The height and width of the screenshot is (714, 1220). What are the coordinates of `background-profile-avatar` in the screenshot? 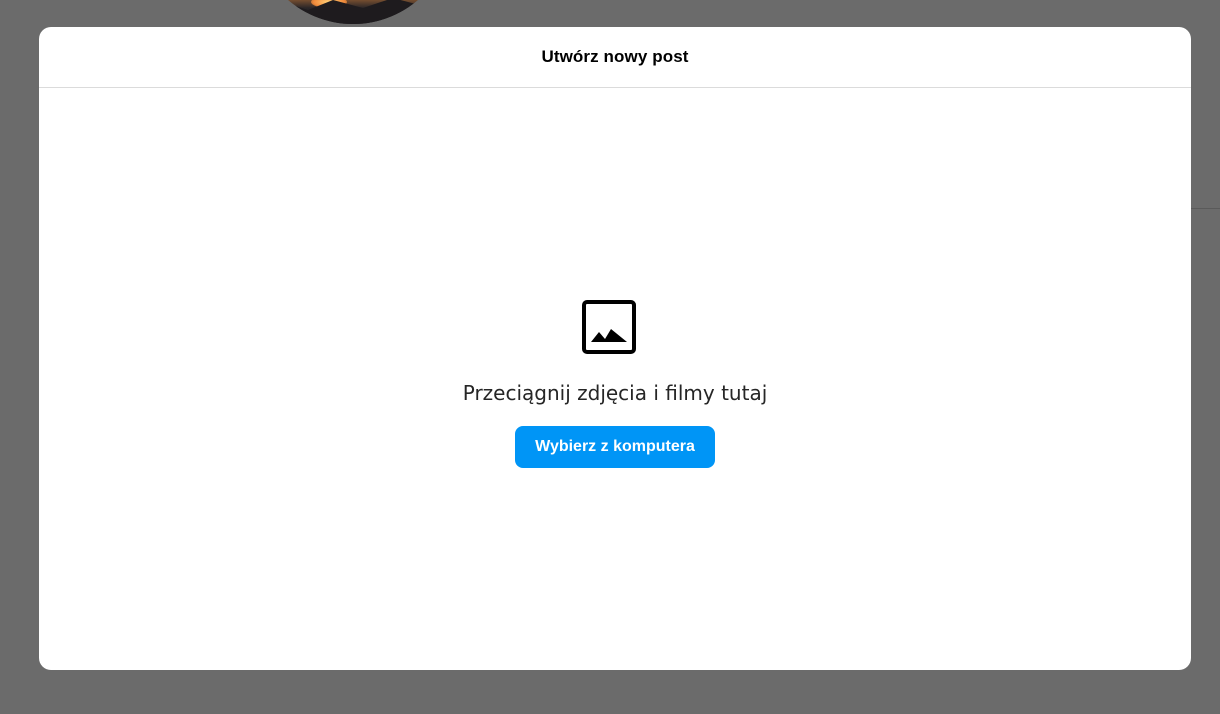 It's located at (353, 12).